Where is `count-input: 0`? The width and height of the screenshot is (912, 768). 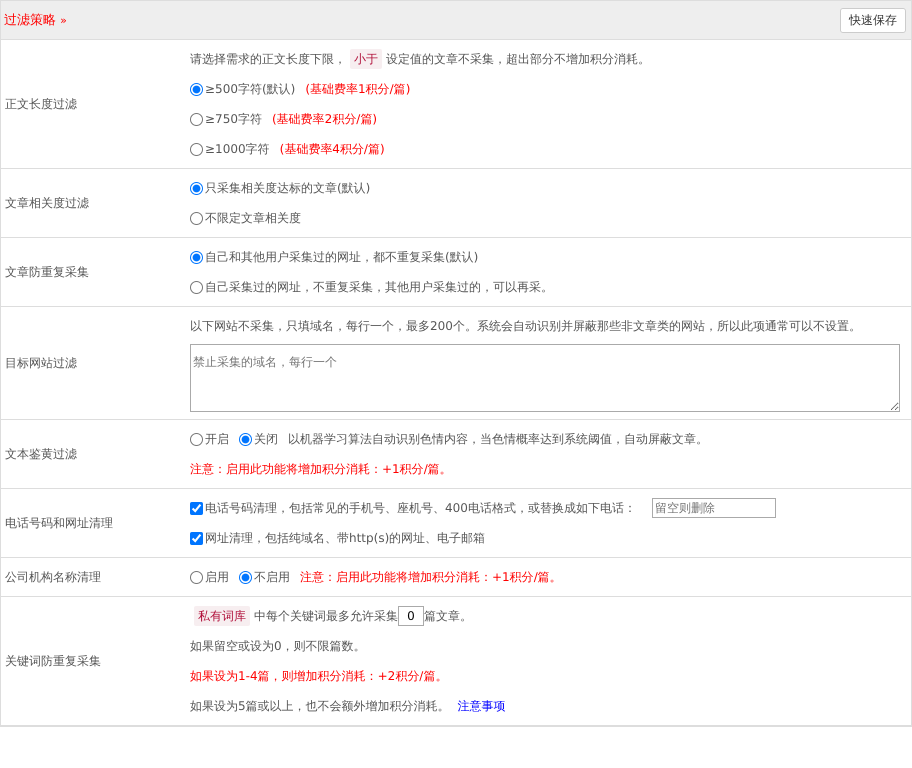 count-input: 0 is located at coordinates (411, 616).